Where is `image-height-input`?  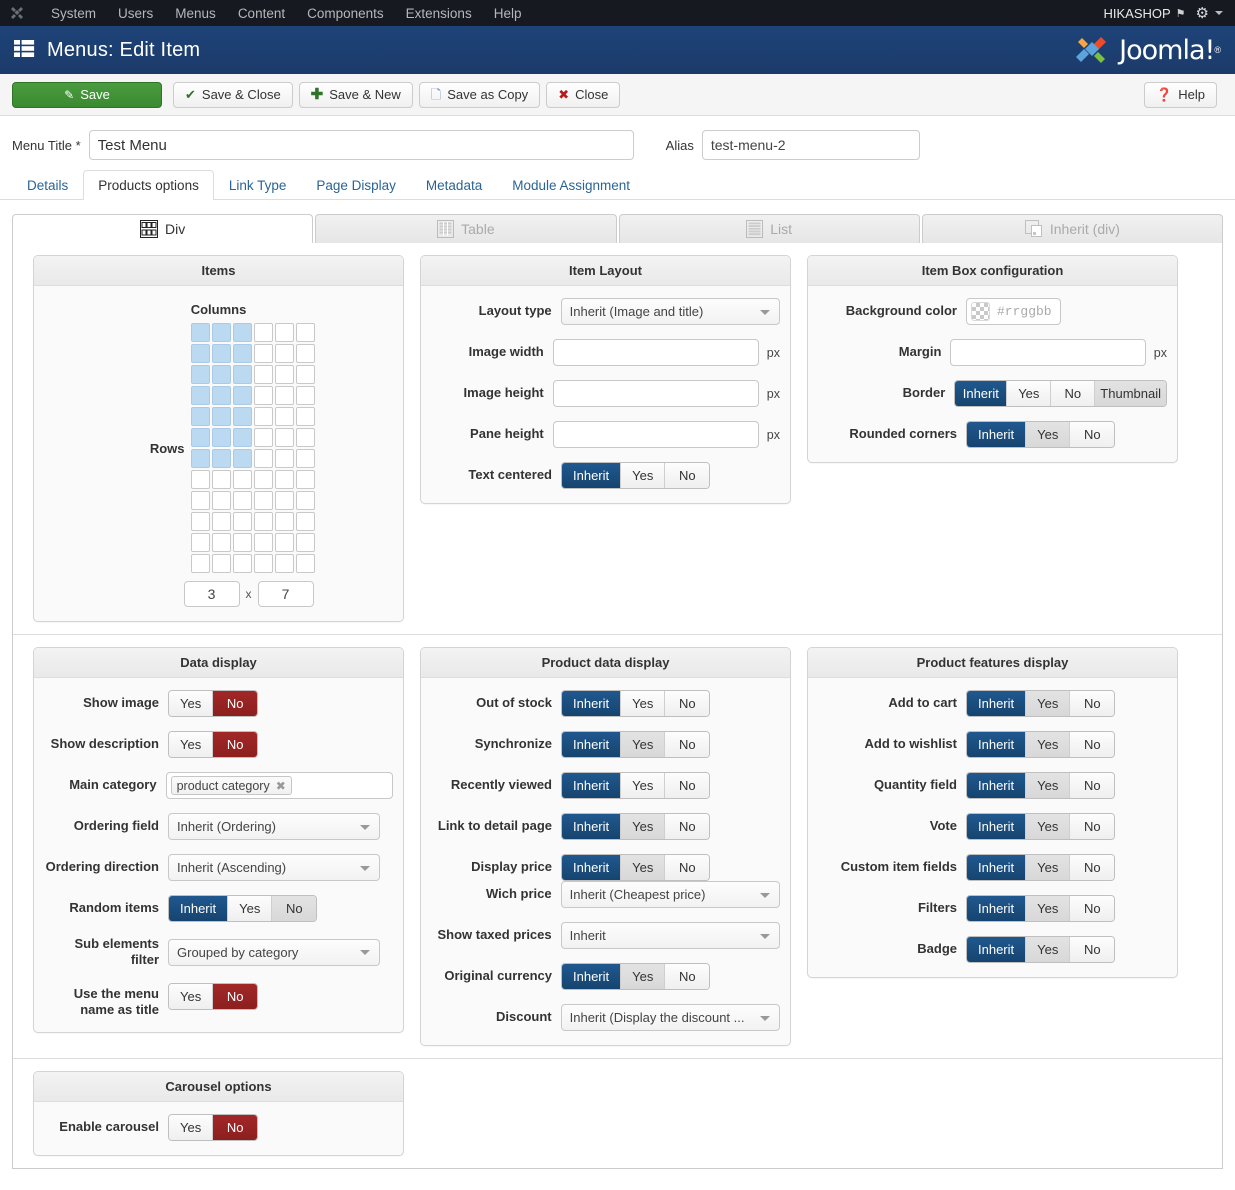
image-height-input is located at coordinates (655, 393).